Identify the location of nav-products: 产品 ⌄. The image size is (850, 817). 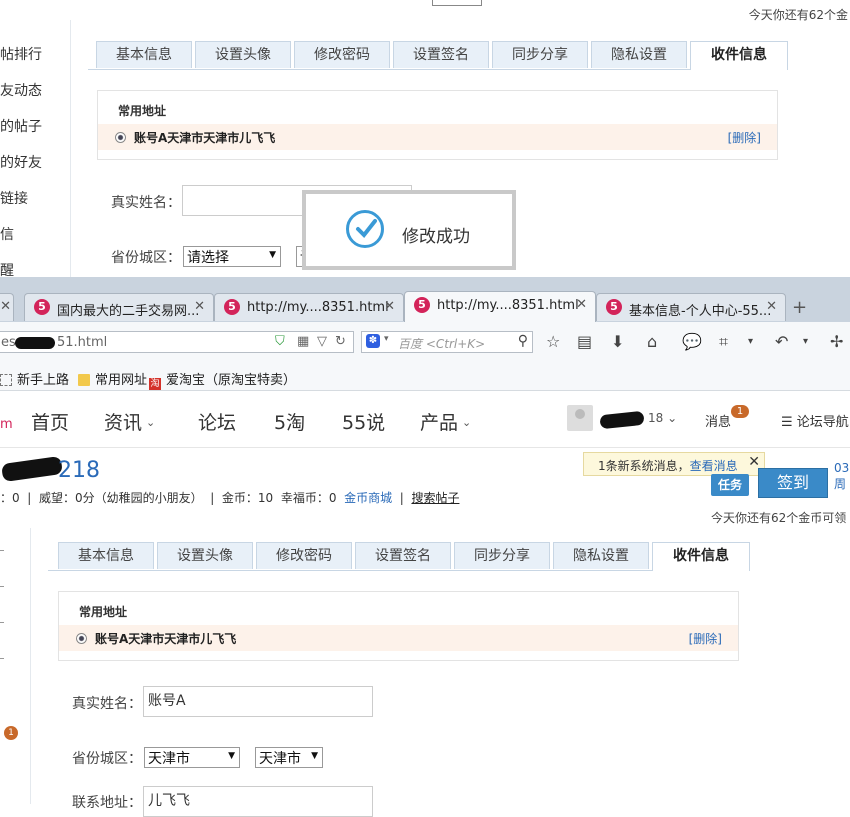
(445, 421).